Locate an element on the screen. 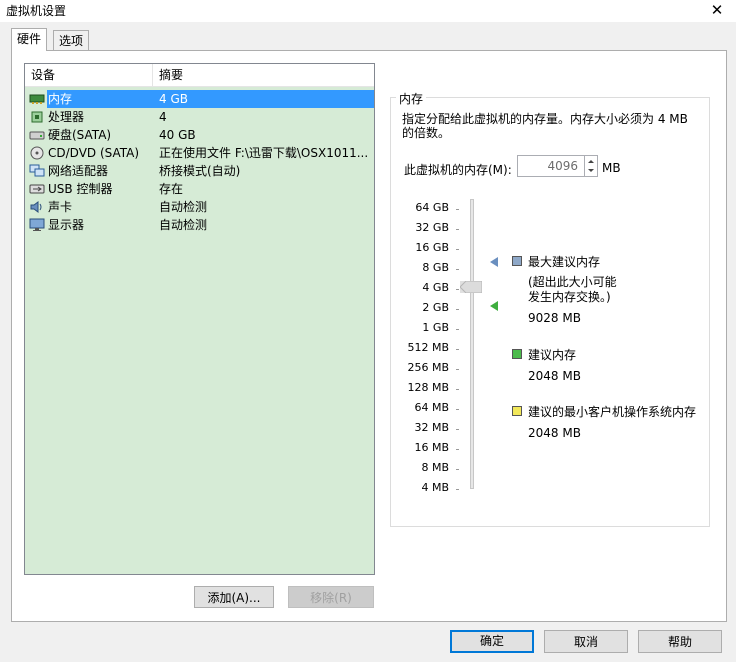 The image size is (736, 662). device-summary: 存在 is located at coordinates (171, 189).